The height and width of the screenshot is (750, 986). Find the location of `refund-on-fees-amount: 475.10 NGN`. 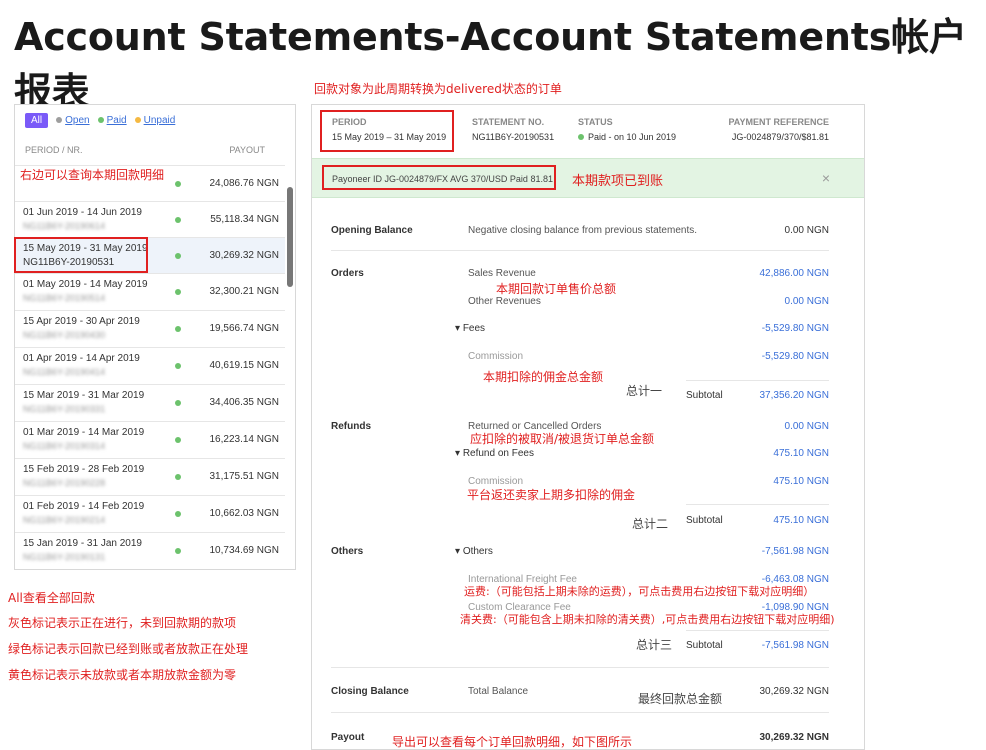

refund-on-fees-amount: 475.10 NGN is located at coordinates (801, 453).